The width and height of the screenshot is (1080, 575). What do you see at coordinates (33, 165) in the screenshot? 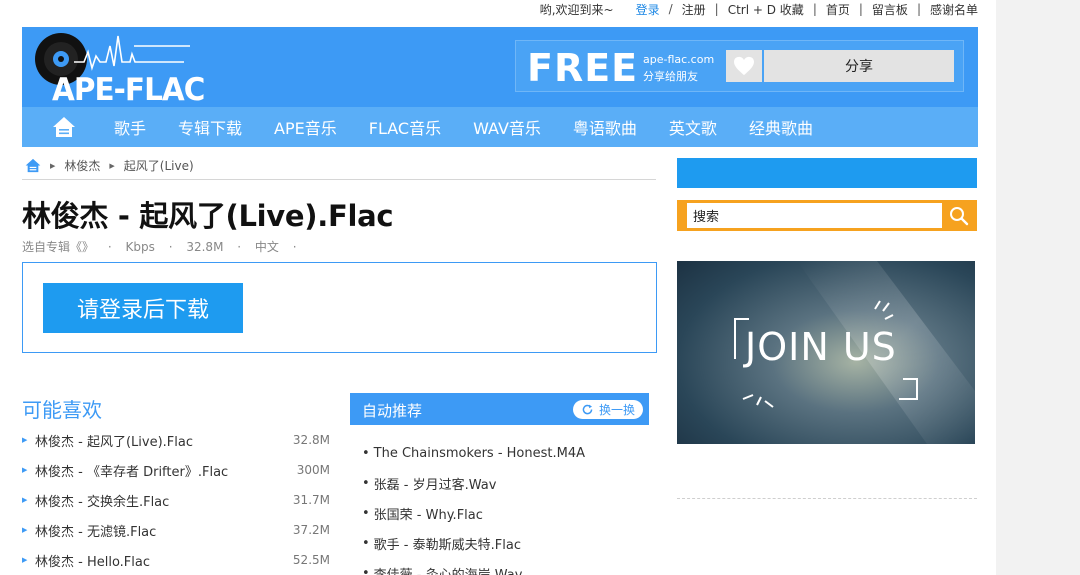
I see `breadcrumb-home-icon` at bounding box center [33, 165].